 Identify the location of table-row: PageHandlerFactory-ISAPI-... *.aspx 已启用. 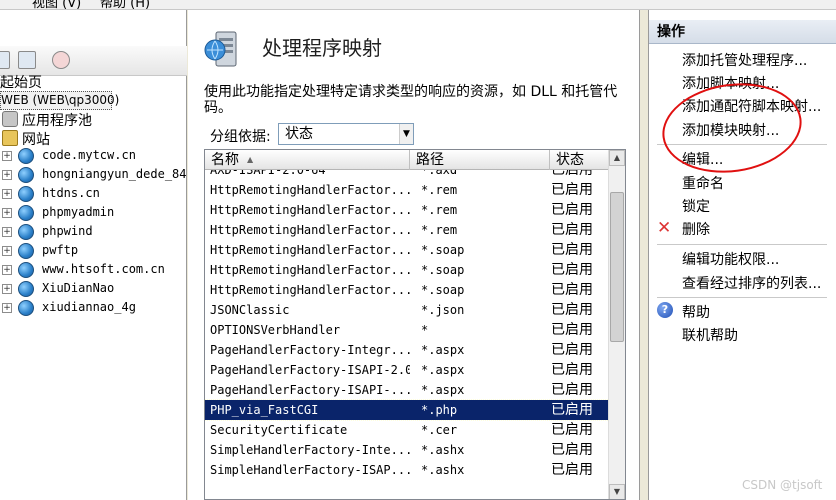
(407, 390).